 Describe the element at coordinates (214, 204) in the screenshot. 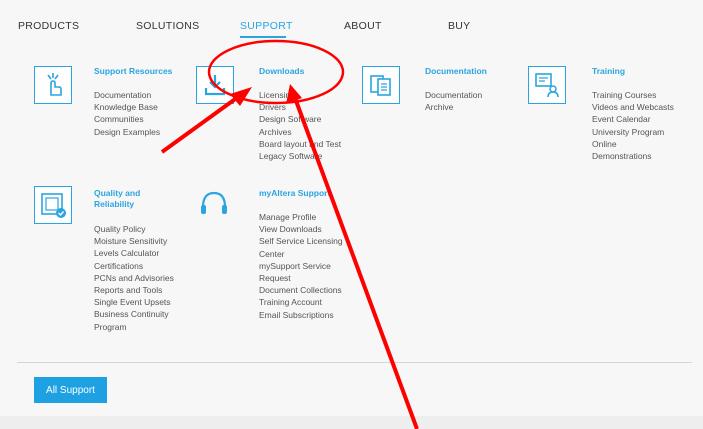

I see `headset-icon` at that location.